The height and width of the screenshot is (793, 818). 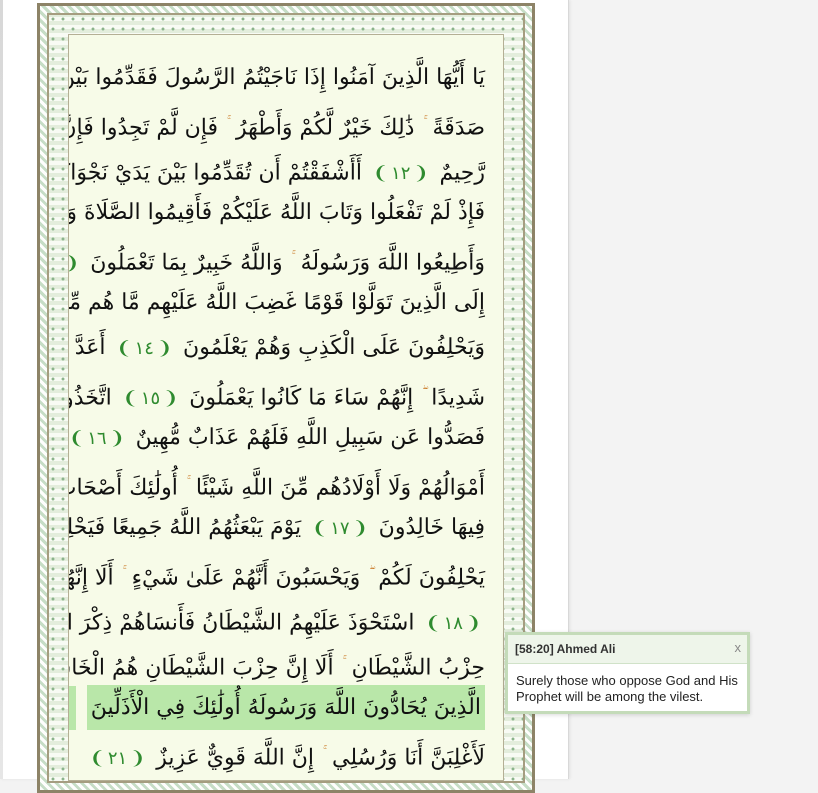 I want to click on tooltip-close-button: x, so click(x=738, y=647).